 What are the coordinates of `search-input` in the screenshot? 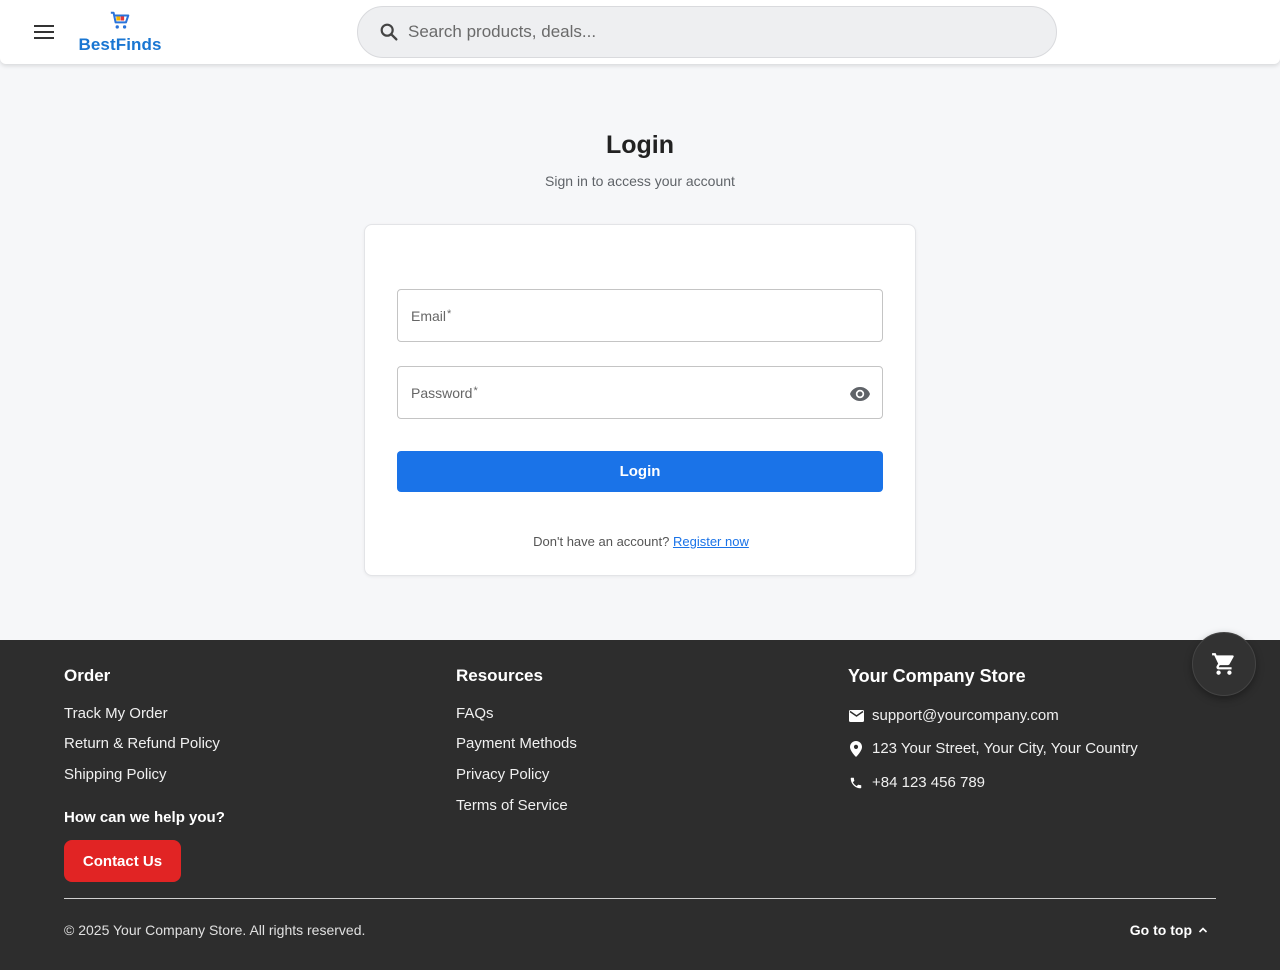 It's located at (708, 32).